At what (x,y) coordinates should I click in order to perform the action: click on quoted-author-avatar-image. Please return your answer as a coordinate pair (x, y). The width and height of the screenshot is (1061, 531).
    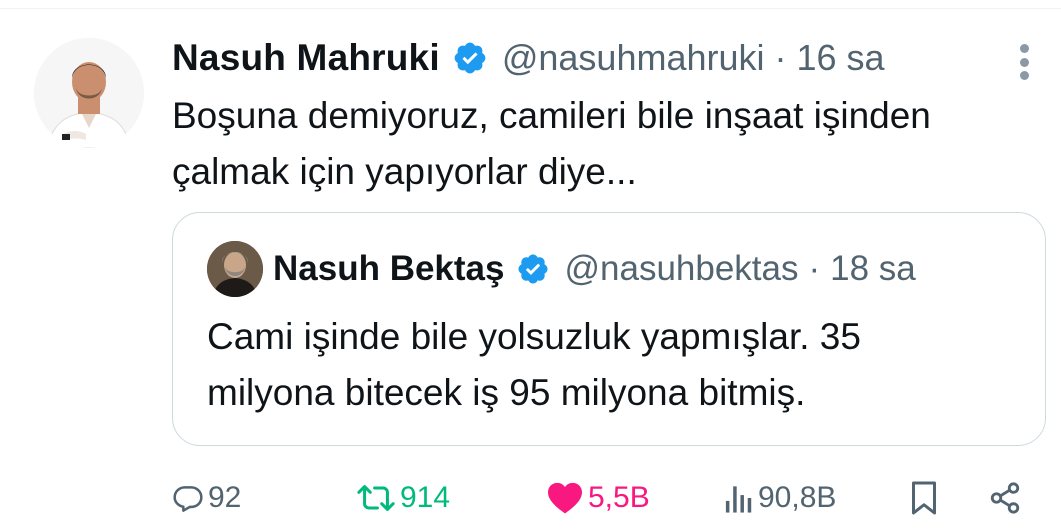
    Looking at the image, I should click on (235, 269).